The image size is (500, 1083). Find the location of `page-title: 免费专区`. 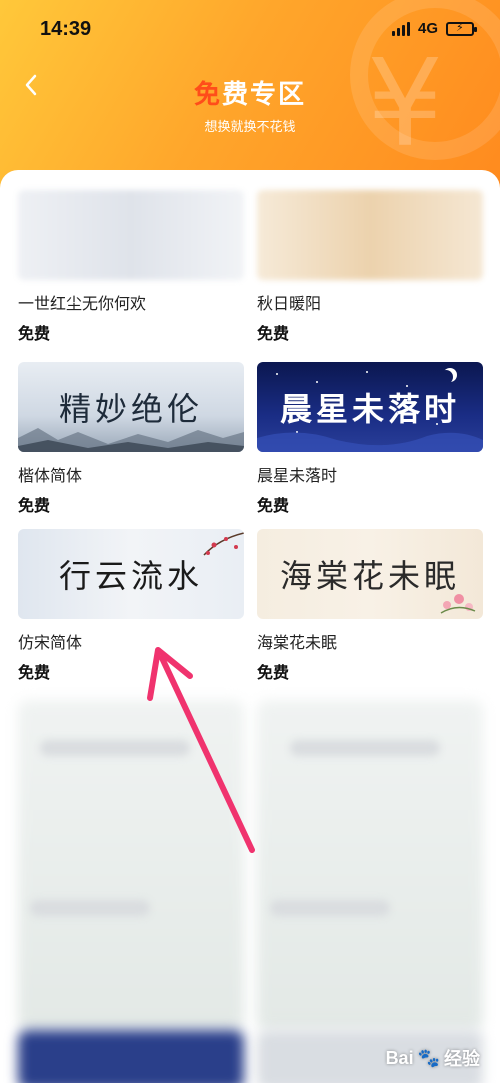

page-title: 免费专区 is located at coordinates (250, 92).